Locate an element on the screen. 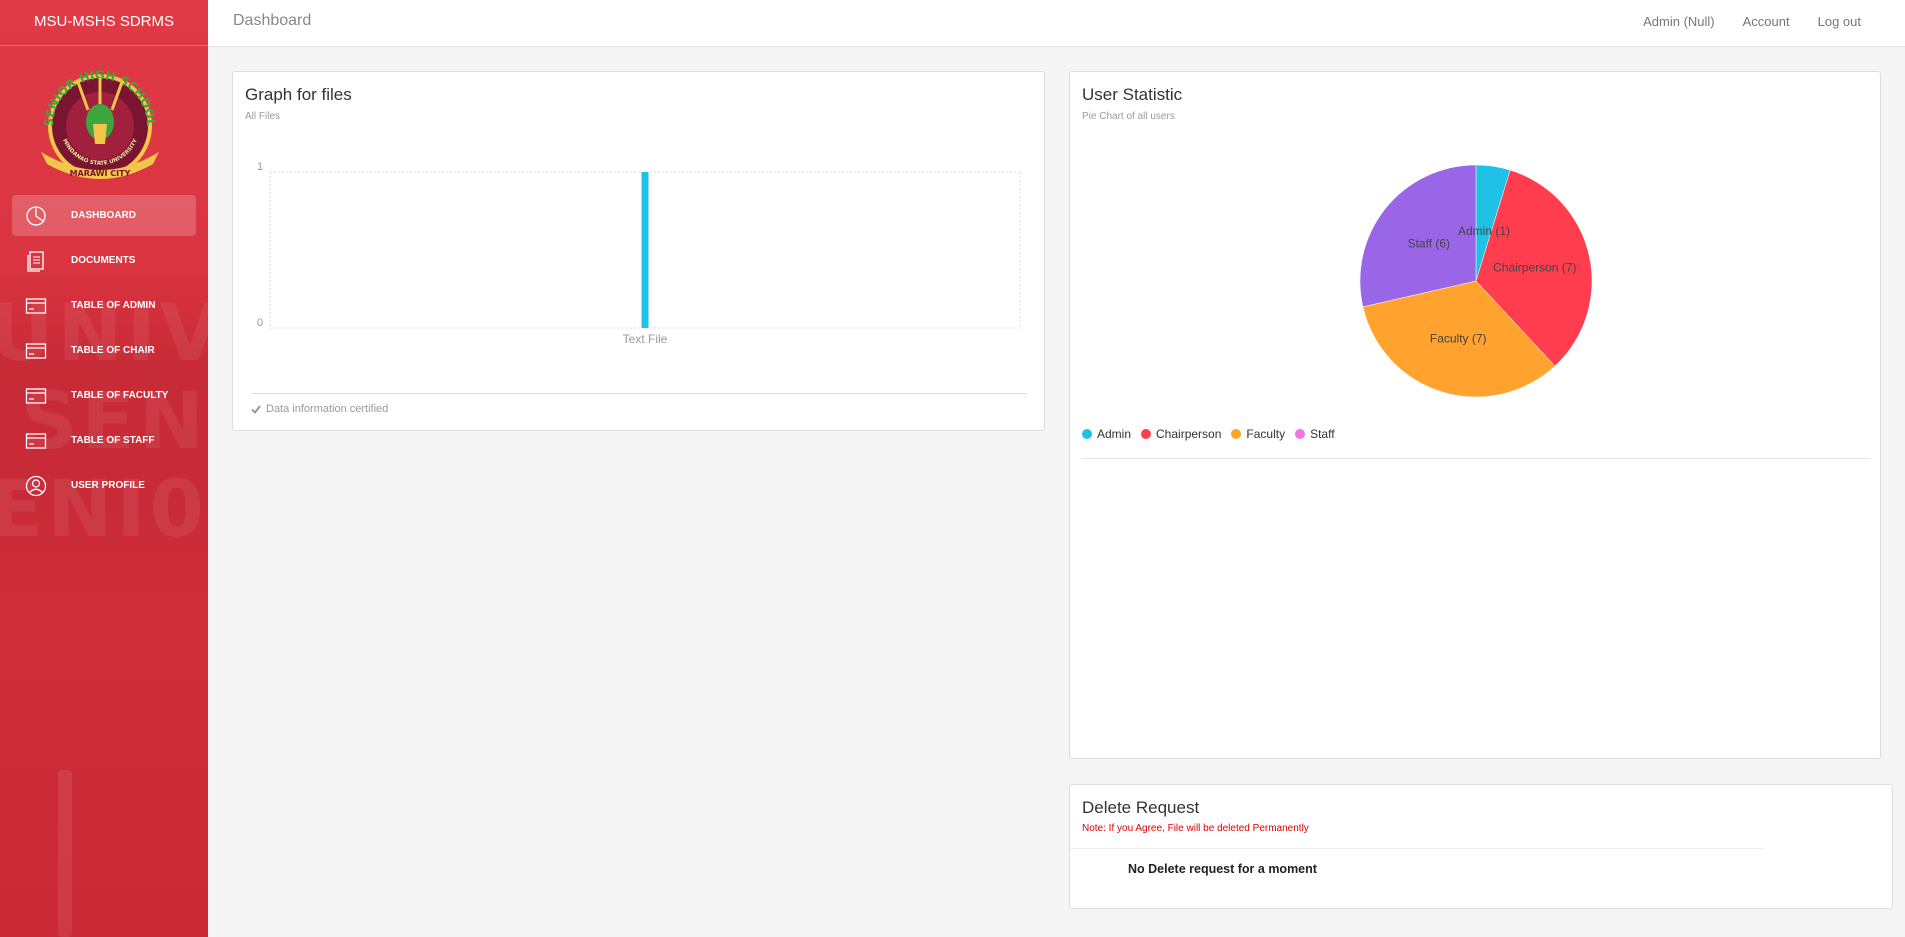 The height and width of the screenshot is (937, 1905). legend-item: Faculty is located at coordinates (1258, 434).